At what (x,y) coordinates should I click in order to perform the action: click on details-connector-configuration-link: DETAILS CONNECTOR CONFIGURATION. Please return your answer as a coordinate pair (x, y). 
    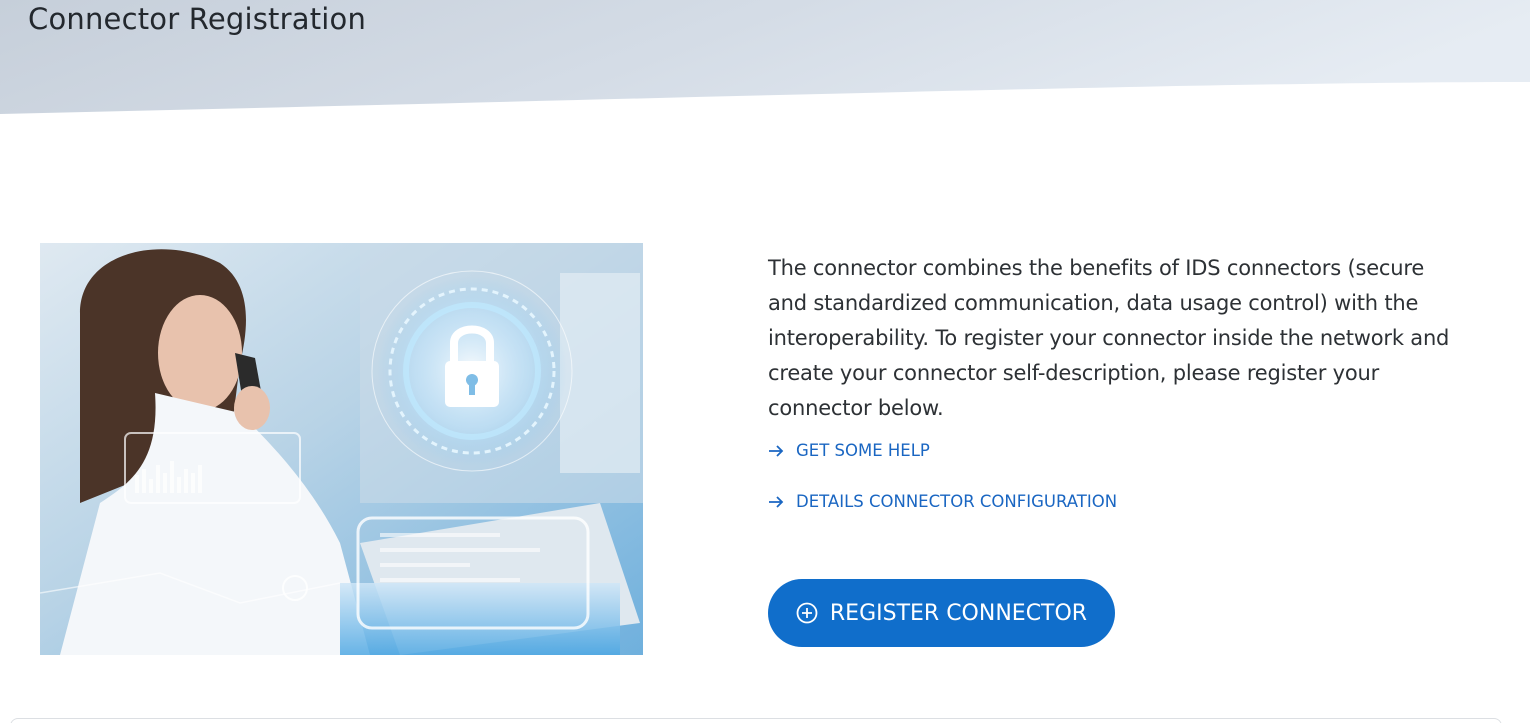
    Looking at the image, I should click on (942, 501).